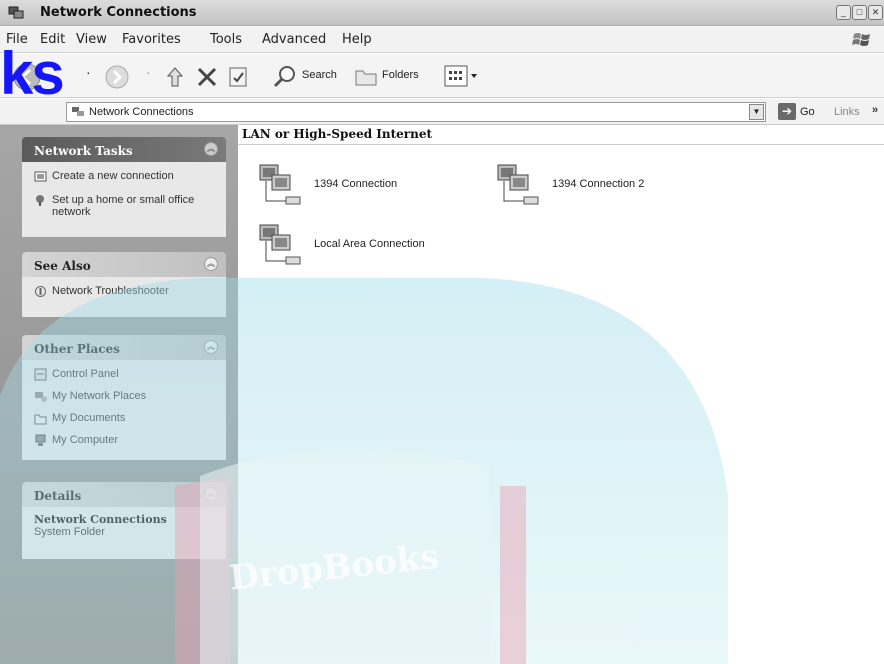 This screenshot has width=884, height=664. Describe the element at coordinates (100, 519) in the screenshot. I see `details-name: Network Connections` at that location.